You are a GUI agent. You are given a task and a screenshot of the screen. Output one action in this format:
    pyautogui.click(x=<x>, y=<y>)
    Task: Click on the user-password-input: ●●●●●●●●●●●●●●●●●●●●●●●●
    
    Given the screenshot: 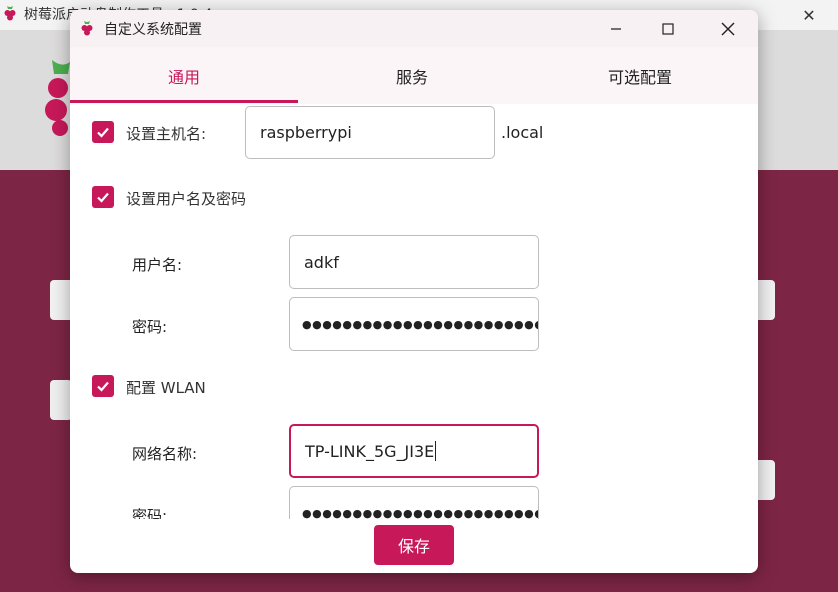 What is the action you would take?
    pyautogui.click(x=414, y=324)
    